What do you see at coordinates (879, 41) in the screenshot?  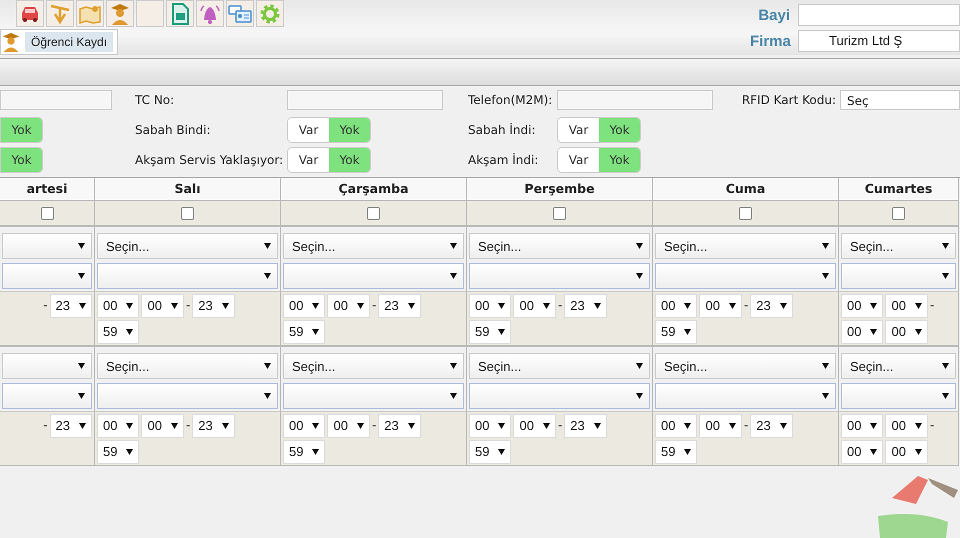 I see `input-field: Turizm Ltd Ş` at bounding box center [879, 41].